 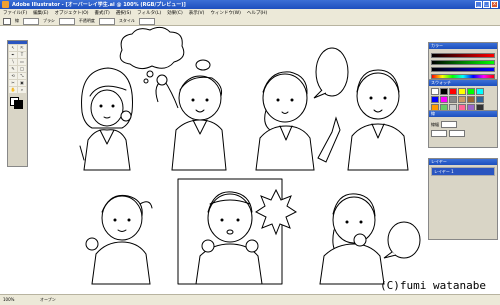 I want to click on stroke-weight-field, so click(x=449, y=124).